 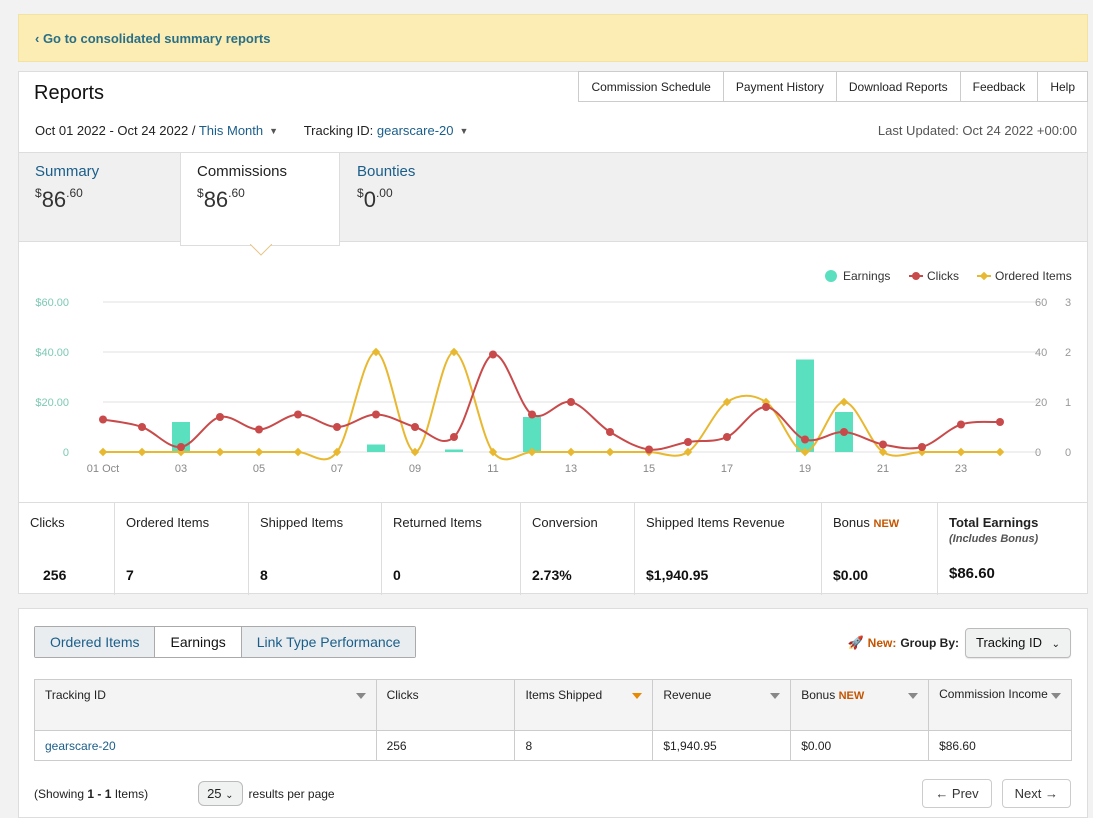 I want to click on x-tick: 21, so click(x=883, y=469).